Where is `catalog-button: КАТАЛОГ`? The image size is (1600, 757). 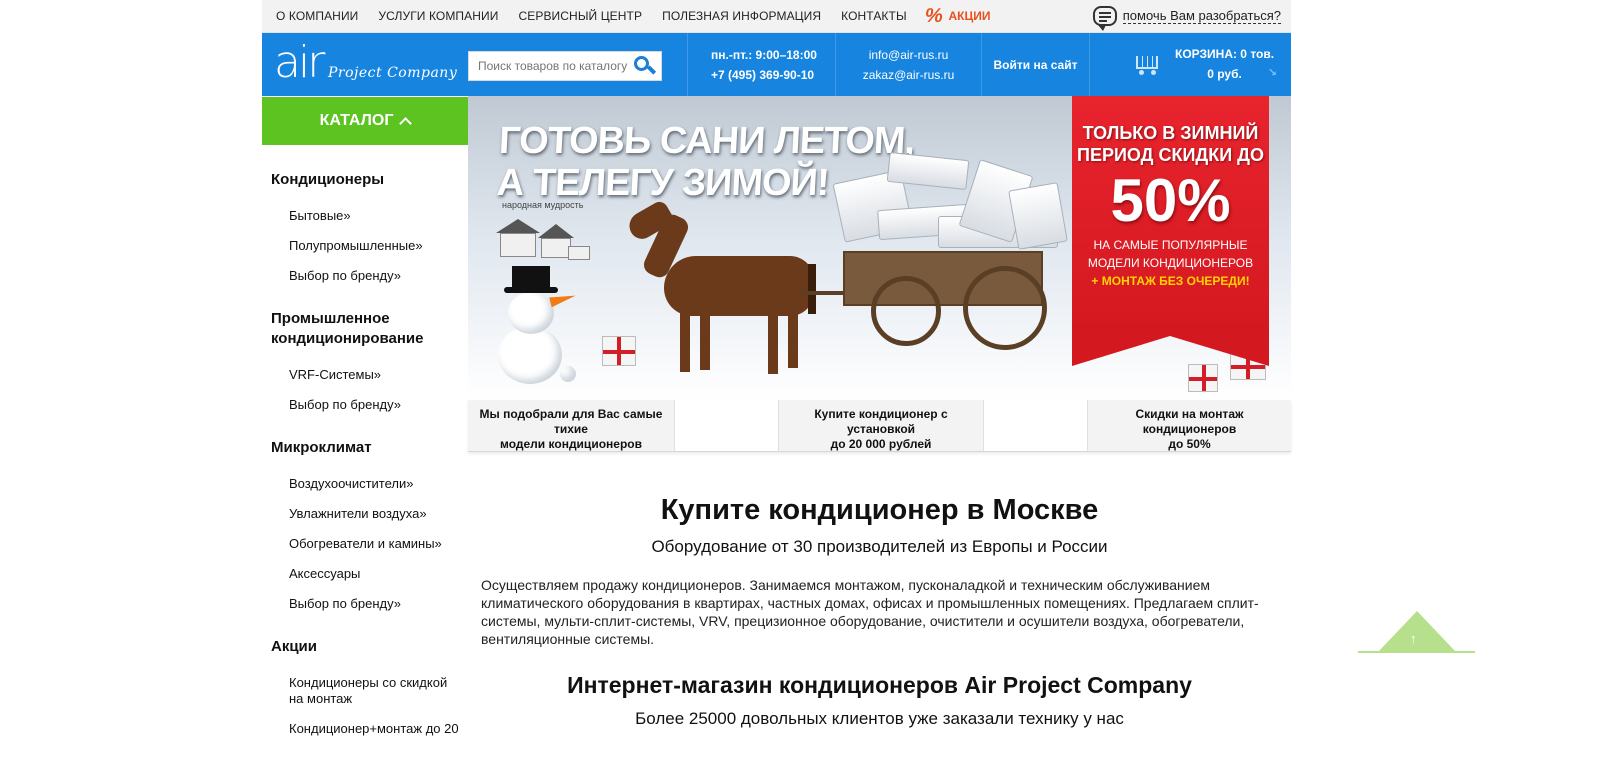
catalog-button: КАТАЛОГ is located at coordinates (365, 121).